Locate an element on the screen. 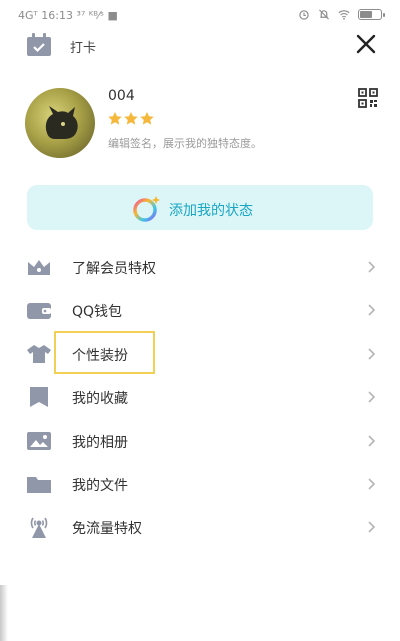  menu-item-favorites: 我的收藏 is located at coordinates (200, 396).